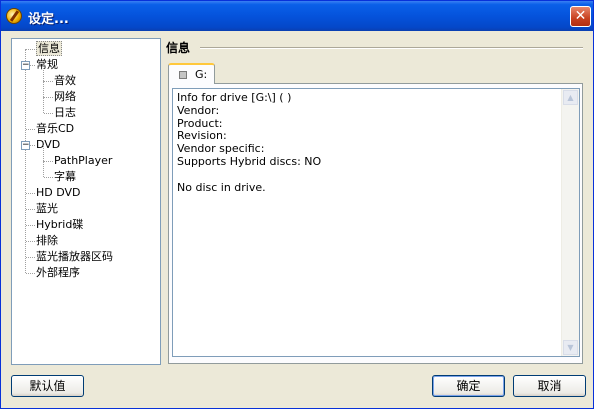  Describe the element at coordinates (191, 73) in the screenshot. I see `tab-drive-g: G:` at that location.